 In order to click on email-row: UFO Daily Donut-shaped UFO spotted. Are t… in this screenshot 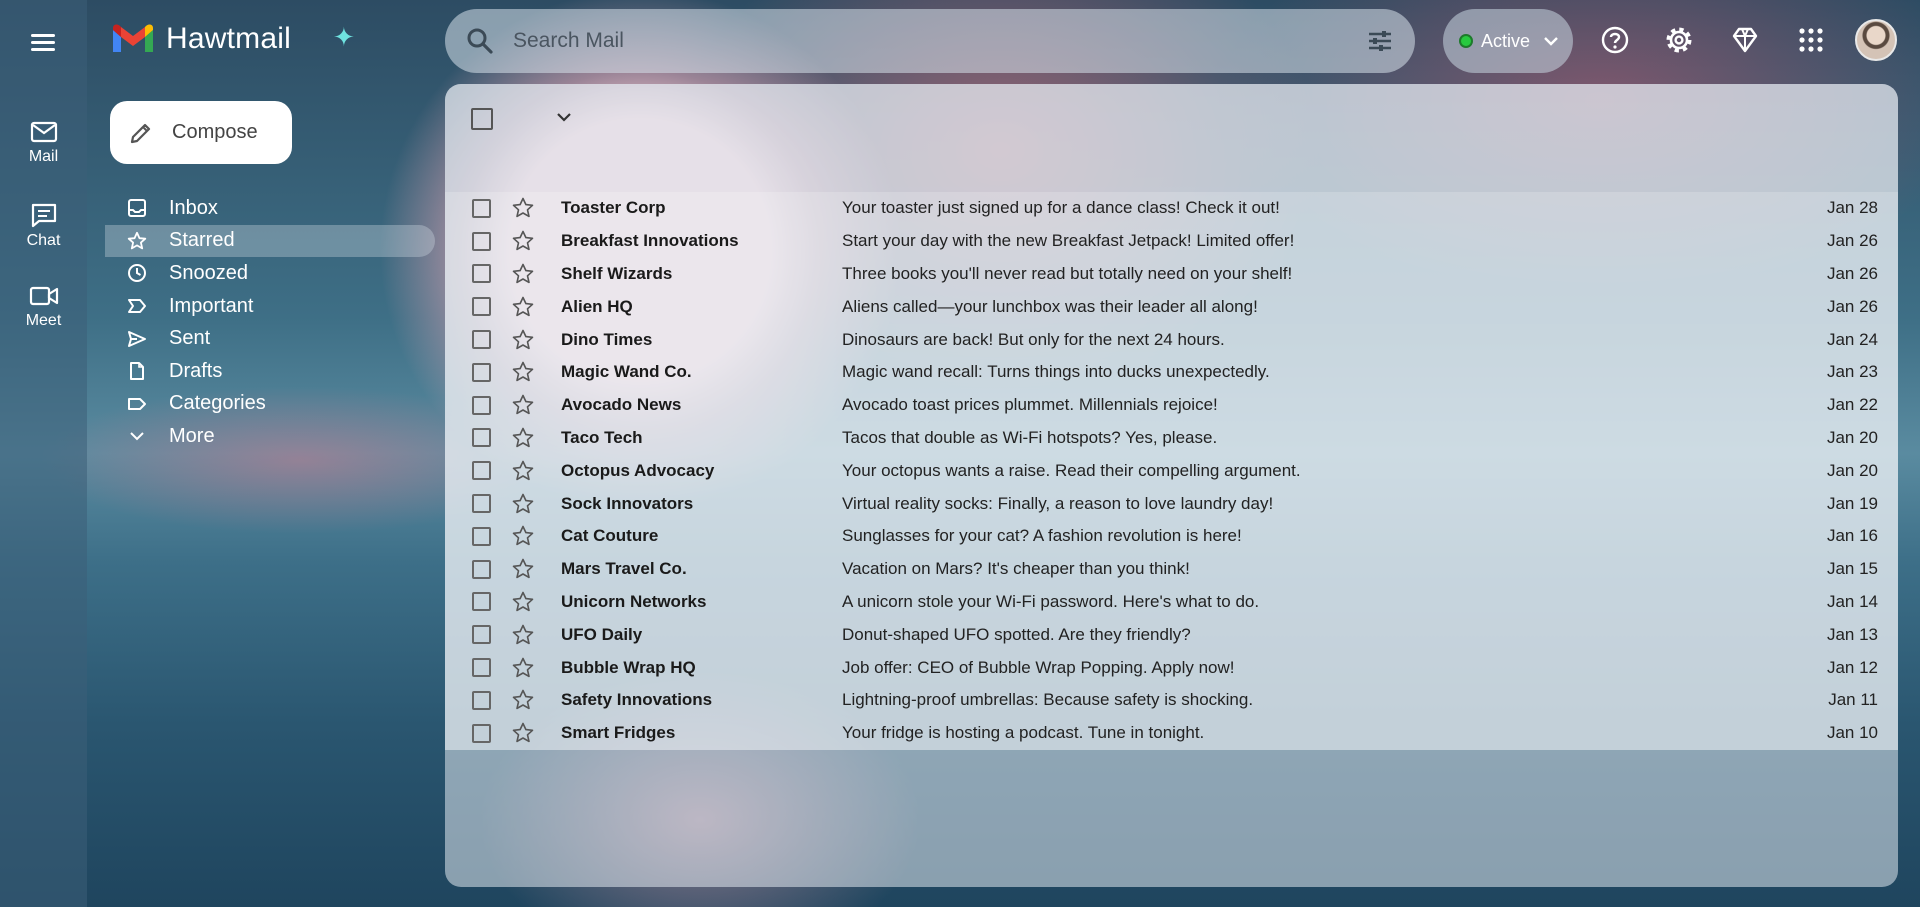, I will do `click(1171, 635)`.